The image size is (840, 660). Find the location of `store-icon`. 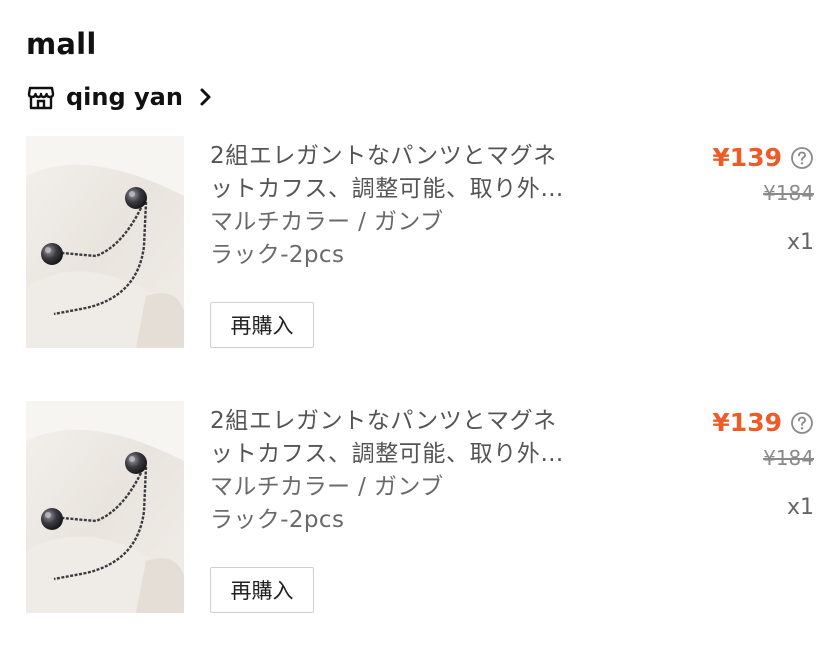

store-icon is located at coordinates (41, 97).